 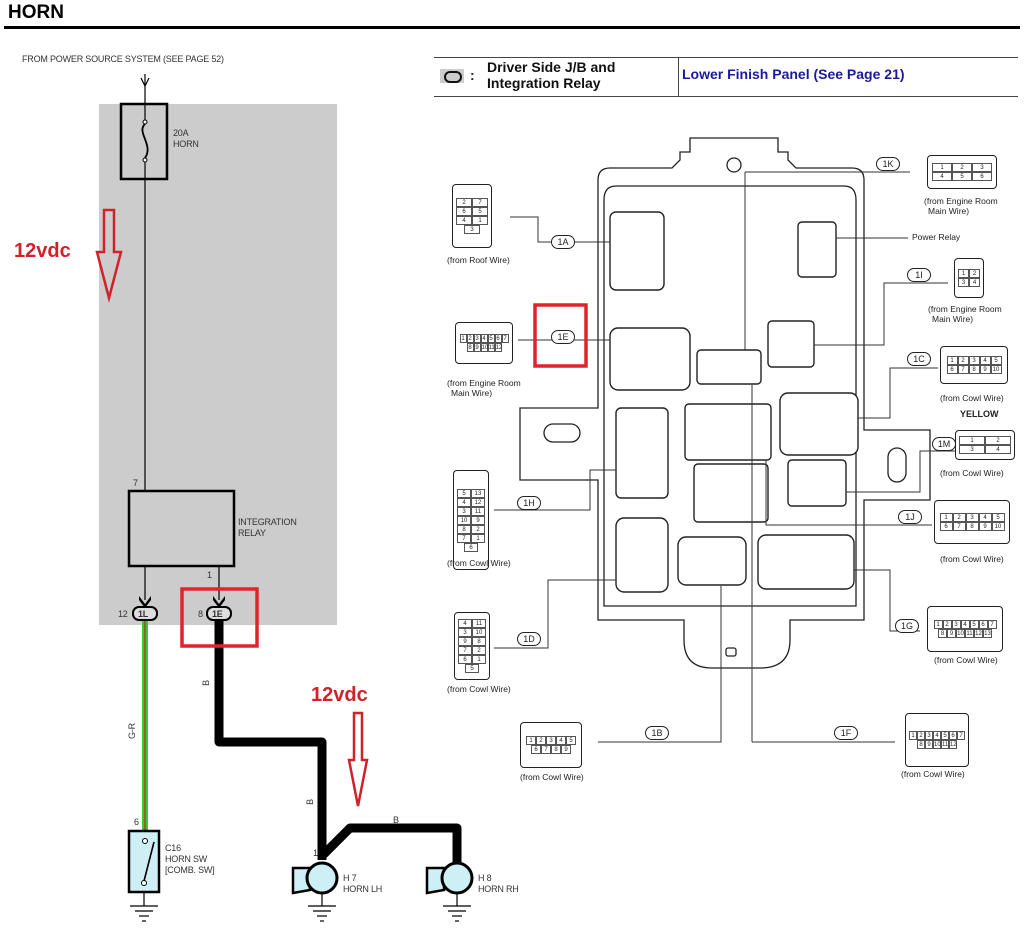 I want to click on connector-1e-pin: 8, so click(x=200, y=614).